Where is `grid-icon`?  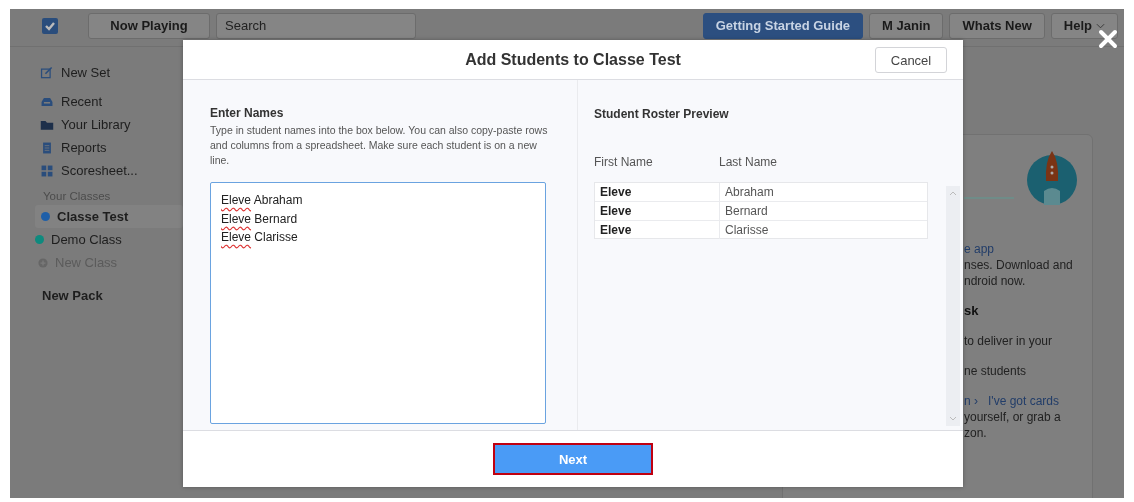 grid-icon is located at coordinates (47, 170).